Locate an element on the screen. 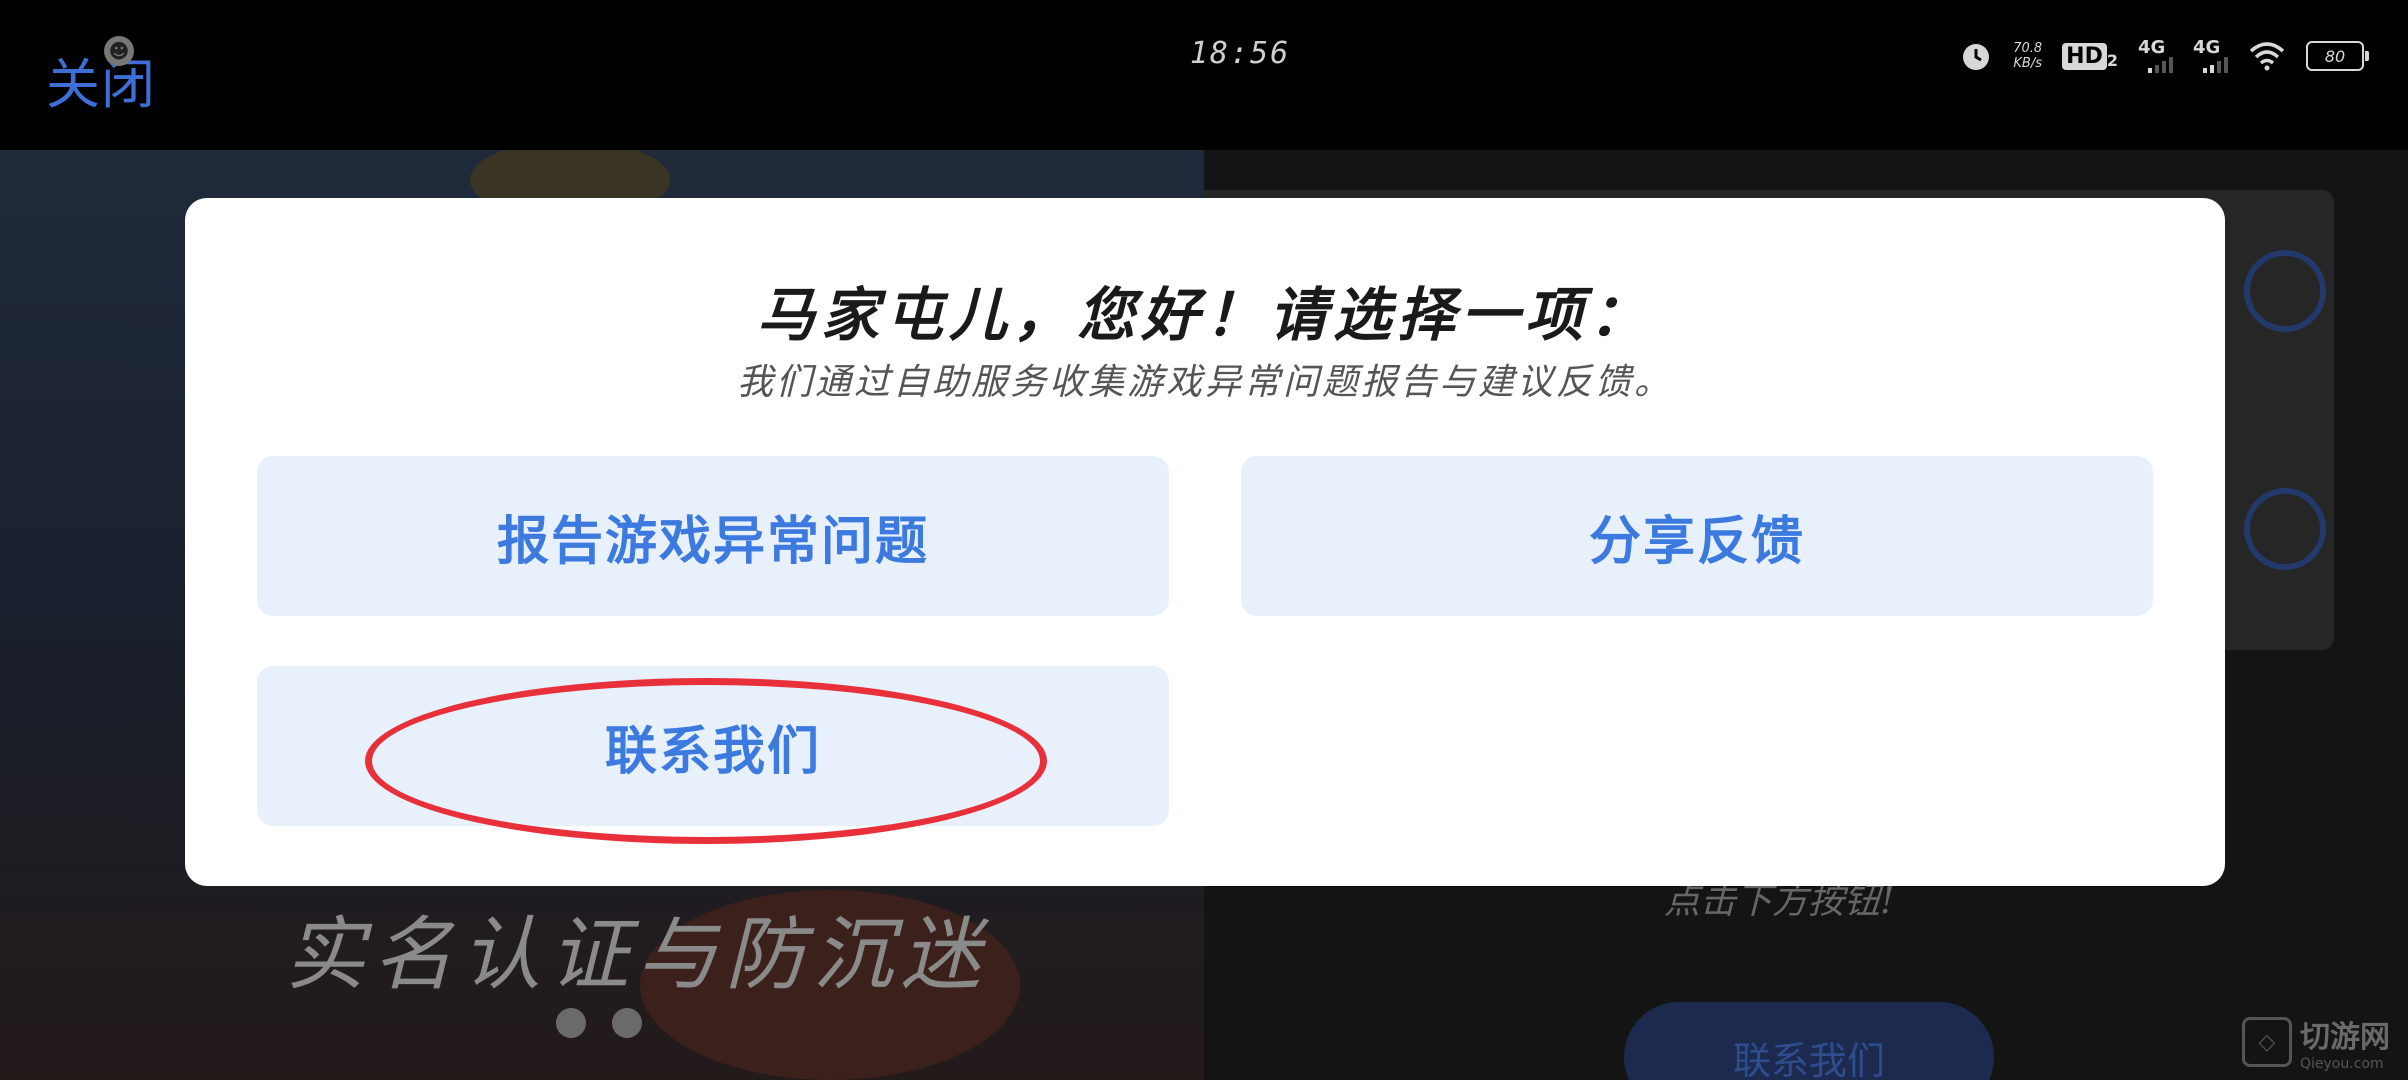  share-feedback-button: 分享反馈 is located at coordinates (1697, 536).